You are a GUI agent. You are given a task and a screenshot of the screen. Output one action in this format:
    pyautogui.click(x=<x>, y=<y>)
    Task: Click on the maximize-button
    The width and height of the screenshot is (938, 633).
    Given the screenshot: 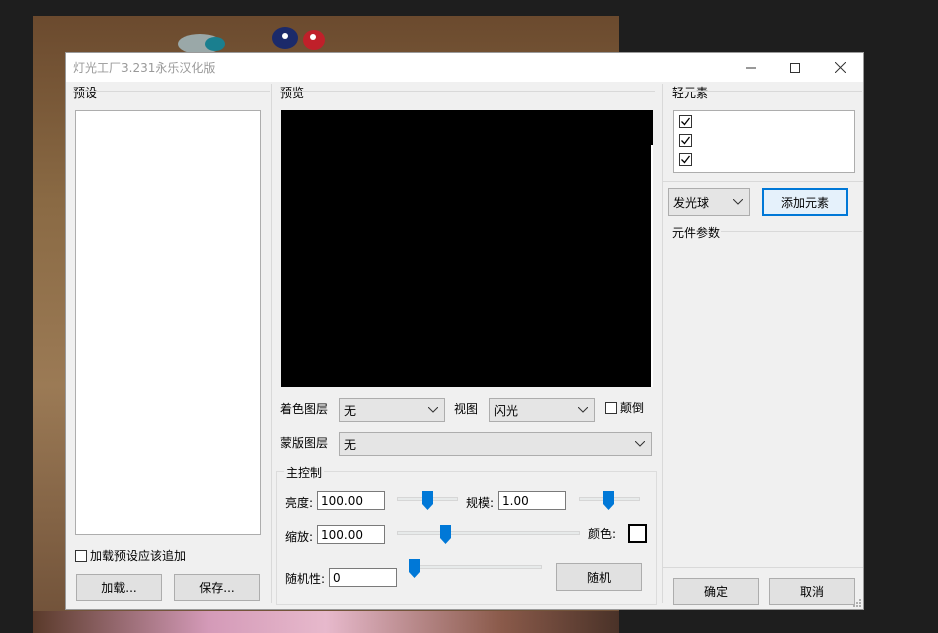 What is the action you would take?
    pyautogui.click(x=795, y=67)
    